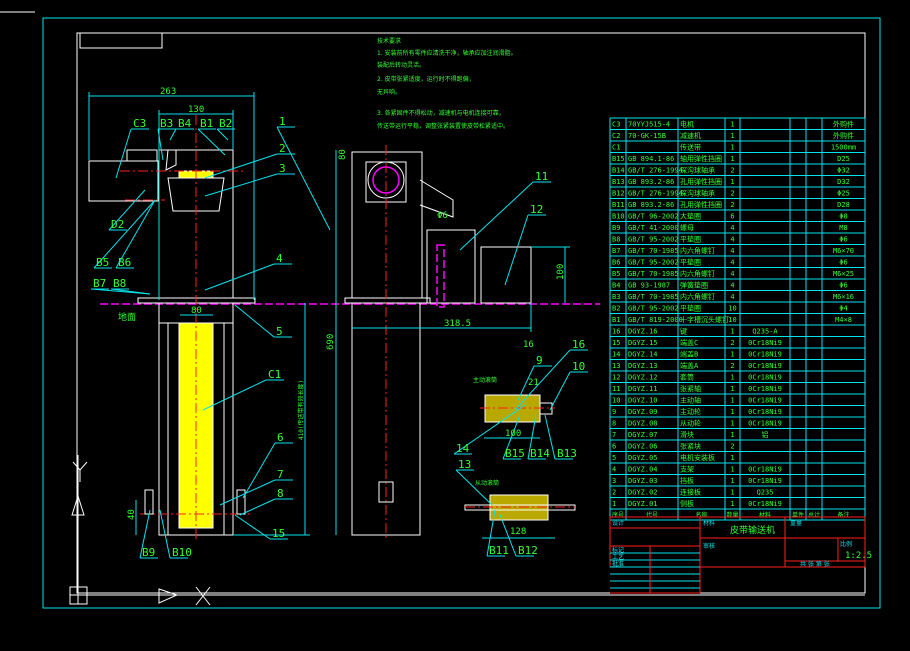  Describe the element at coordinates (737, 330) in the screenshot. I see `bom-row: 16 DGYZ.16 键 1 Q235-A` at that location.